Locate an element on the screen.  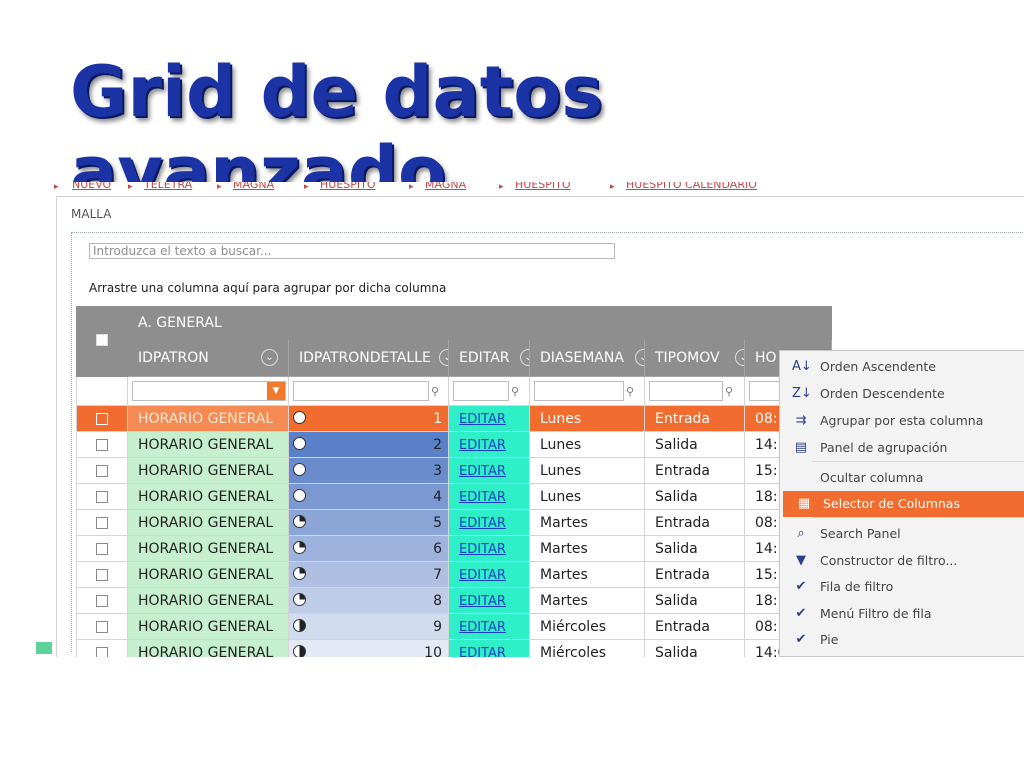
filter-cell-idpatron: ▼ is located at coordinates (208, 391).